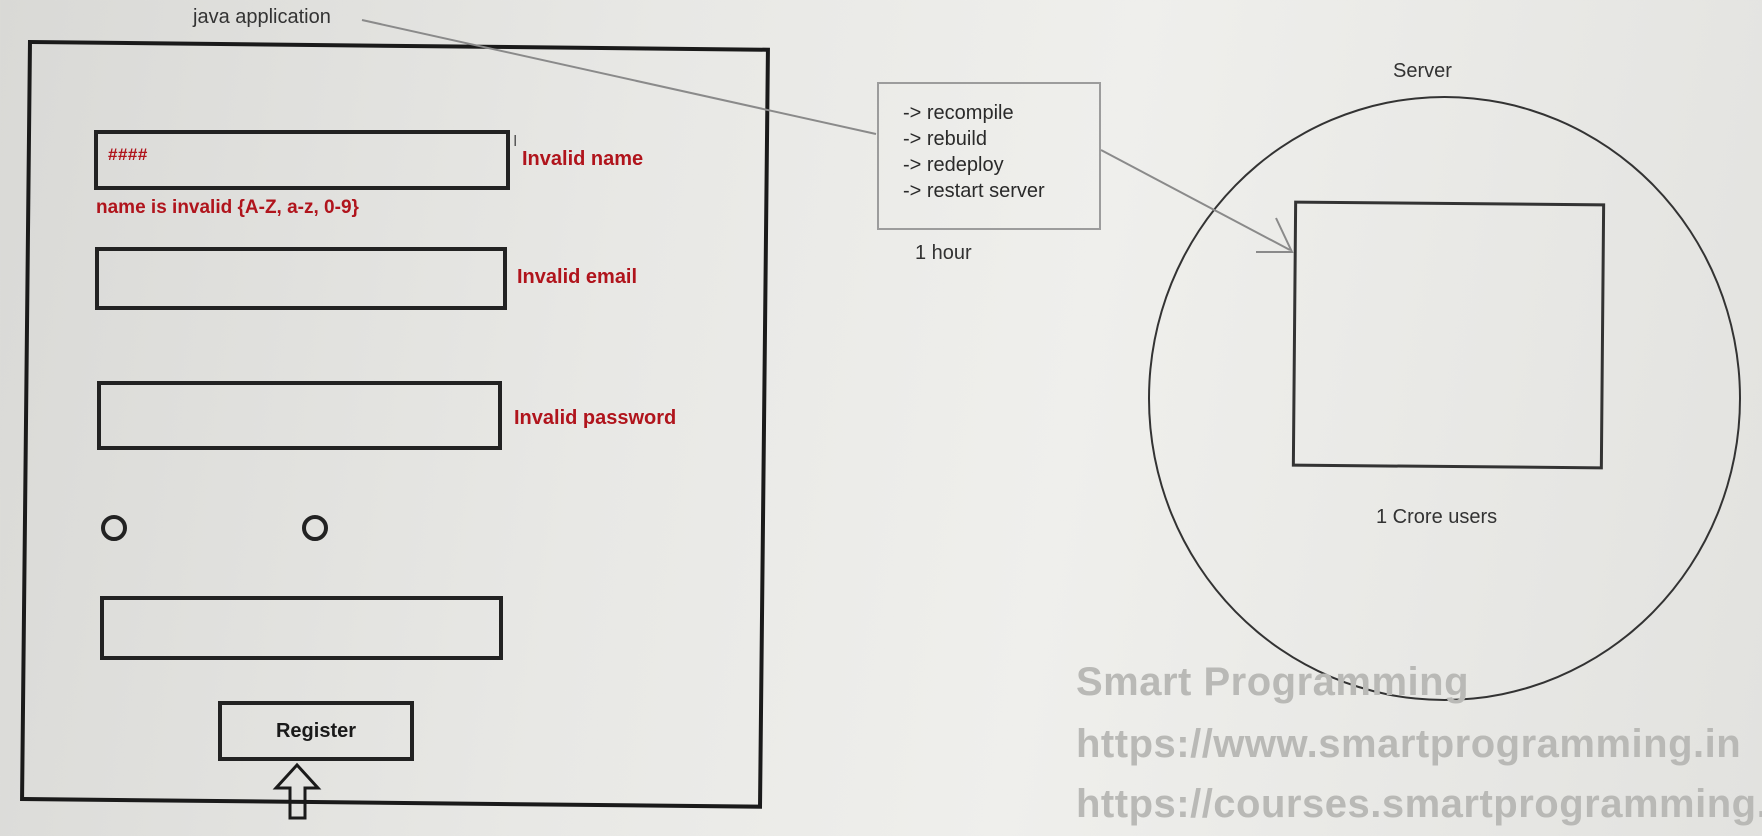 This screenshot has height=836, width=1762. What do you see at coordinates (297, 791) in the screenshot?
I see `up-arrow-icon` at bounding box center [297, 791].